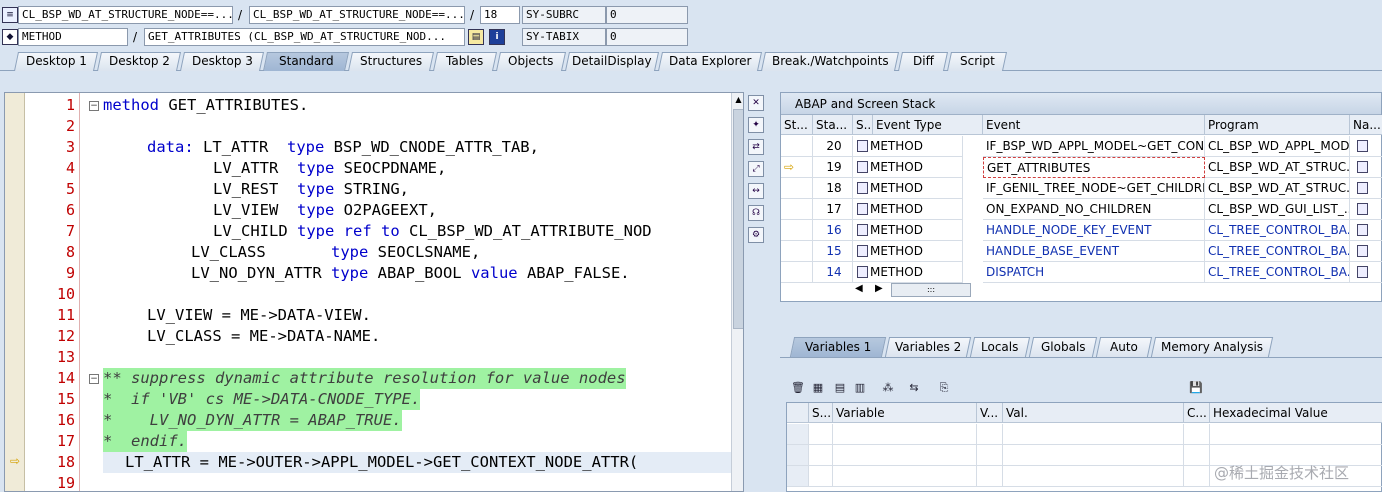  I want to click on tab-tables: Tables, so click(465, 61).